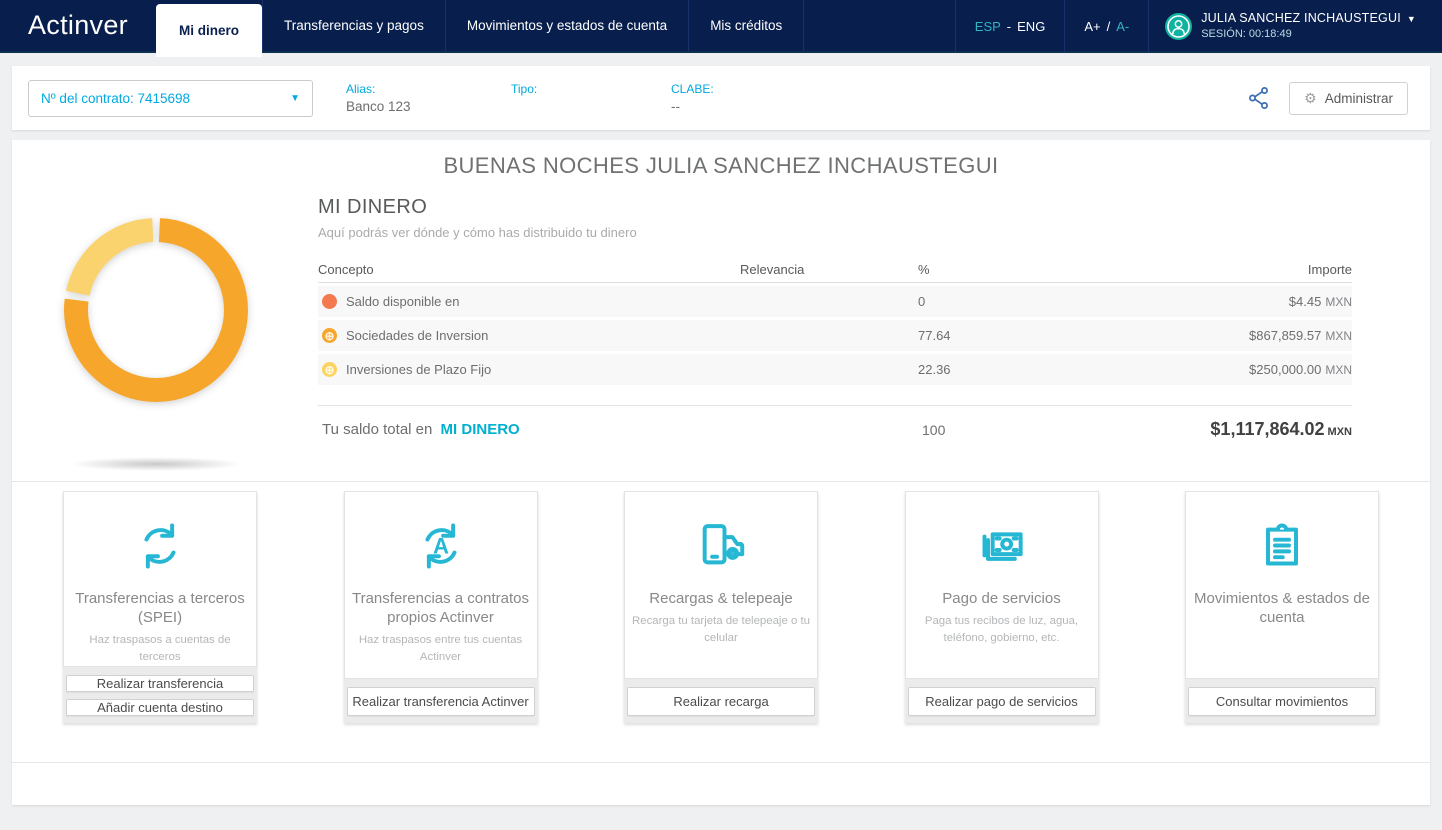  What do you see at coordinates (566, 25) in the screenshot?
I see `tab-movimientos-y-estados: Movimientos y estados de cuenta` at bounding box center [566, 25].